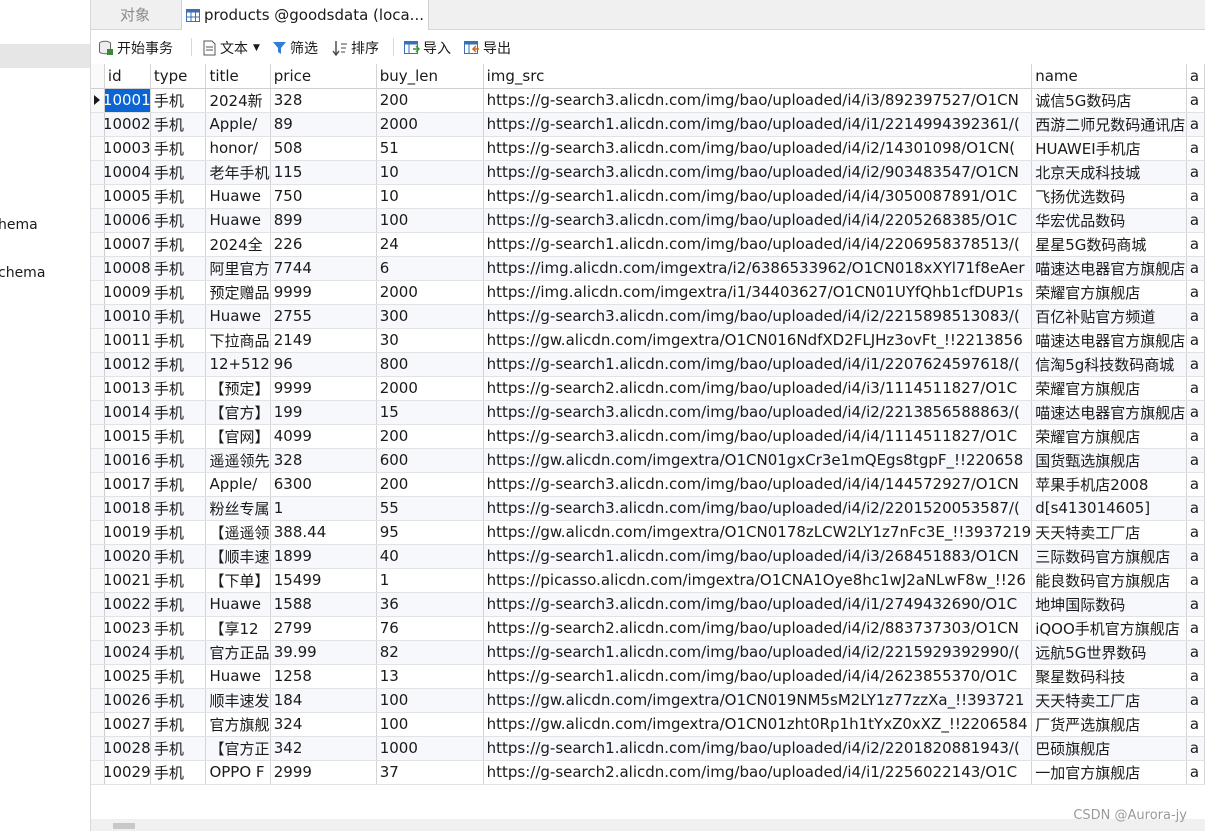  What do you see at coordinates (430, 340) in the screenshot?
I see `cell-buy-len: 30` at bounding box center [430, 340].